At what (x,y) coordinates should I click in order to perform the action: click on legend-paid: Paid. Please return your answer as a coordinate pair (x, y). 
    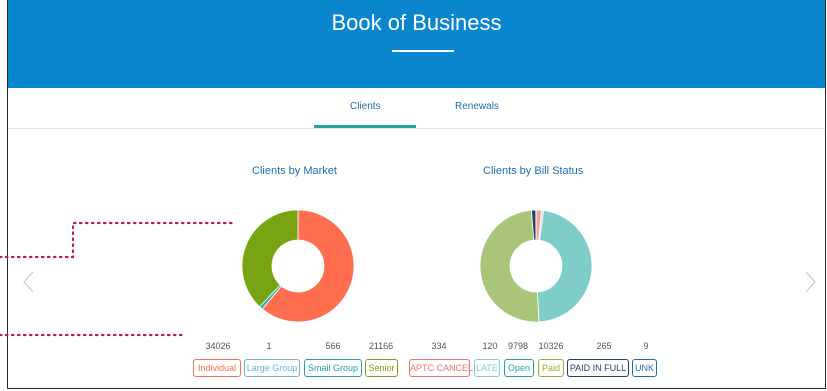
    Looking at the image, I should click on (551, 368).